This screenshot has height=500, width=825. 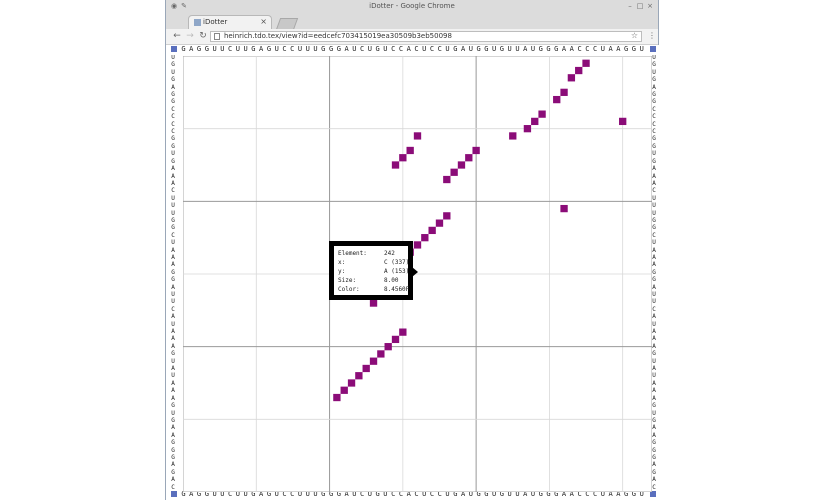 What do you see at coordinates (215, 22) in the screenshot?
I see `tab-label: iDotter` at bounding box center [215, 22].